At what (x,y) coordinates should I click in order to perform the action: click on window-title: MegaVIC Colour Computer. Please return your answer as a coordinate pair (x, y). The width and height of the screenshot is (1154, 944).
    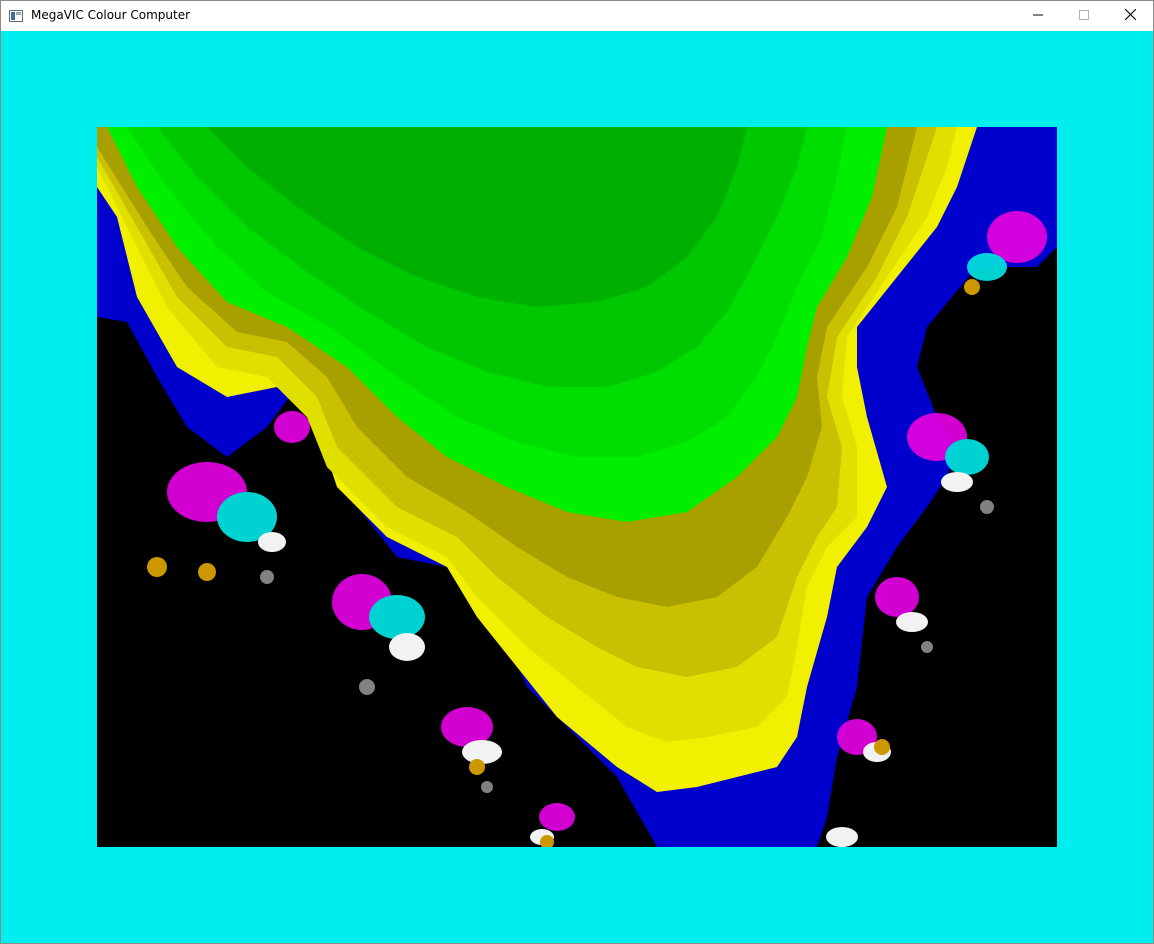
    Looking at the image, I should click on (111, 15).